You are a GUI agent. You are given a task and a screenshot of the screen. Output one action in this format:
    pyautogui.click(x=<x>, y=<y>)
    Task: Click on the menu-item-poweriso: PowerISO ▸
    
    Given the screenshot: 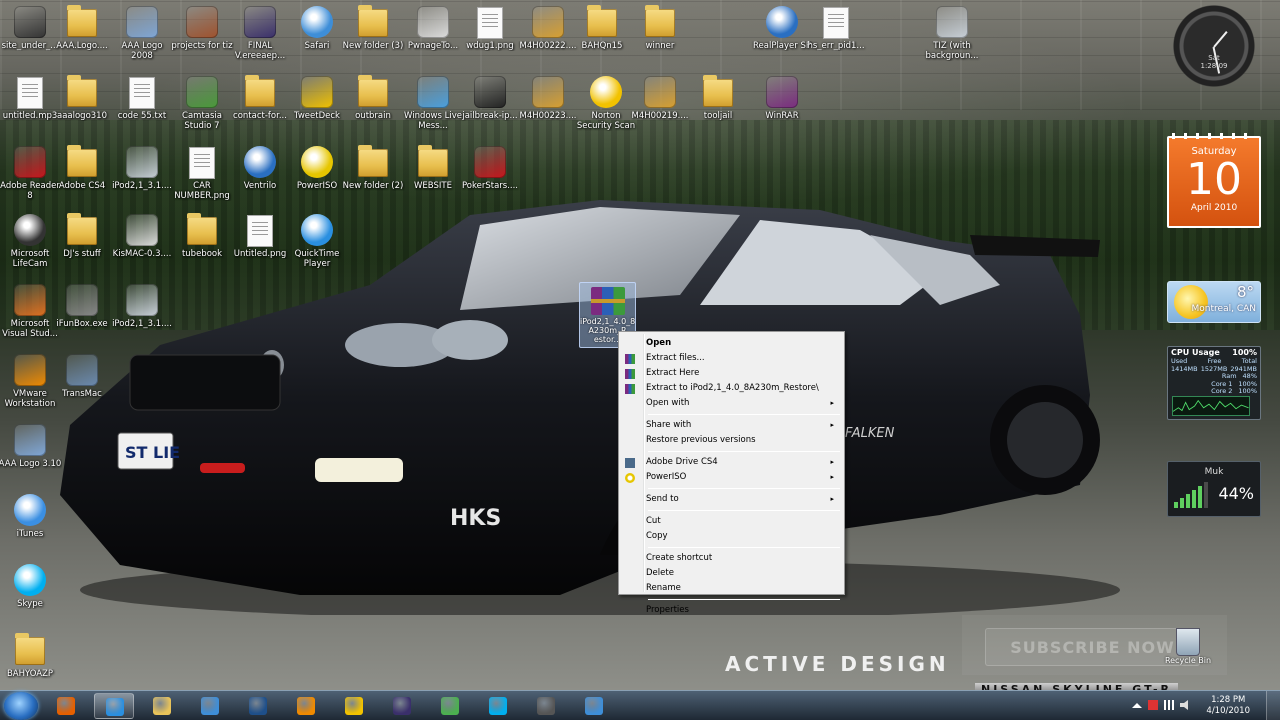 What is the action you would take?
    pyautogui.click(x=731, y=477)
    